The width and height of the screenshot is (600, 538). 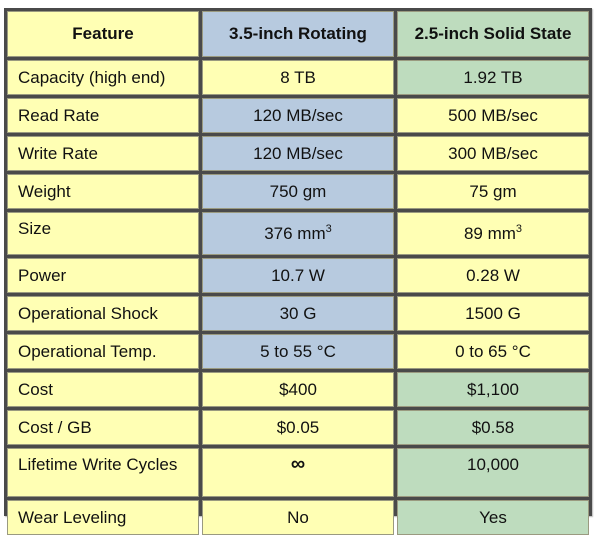 I want to click on ssd-cell: 0 to 65 °C, so click(x=493, y=351).